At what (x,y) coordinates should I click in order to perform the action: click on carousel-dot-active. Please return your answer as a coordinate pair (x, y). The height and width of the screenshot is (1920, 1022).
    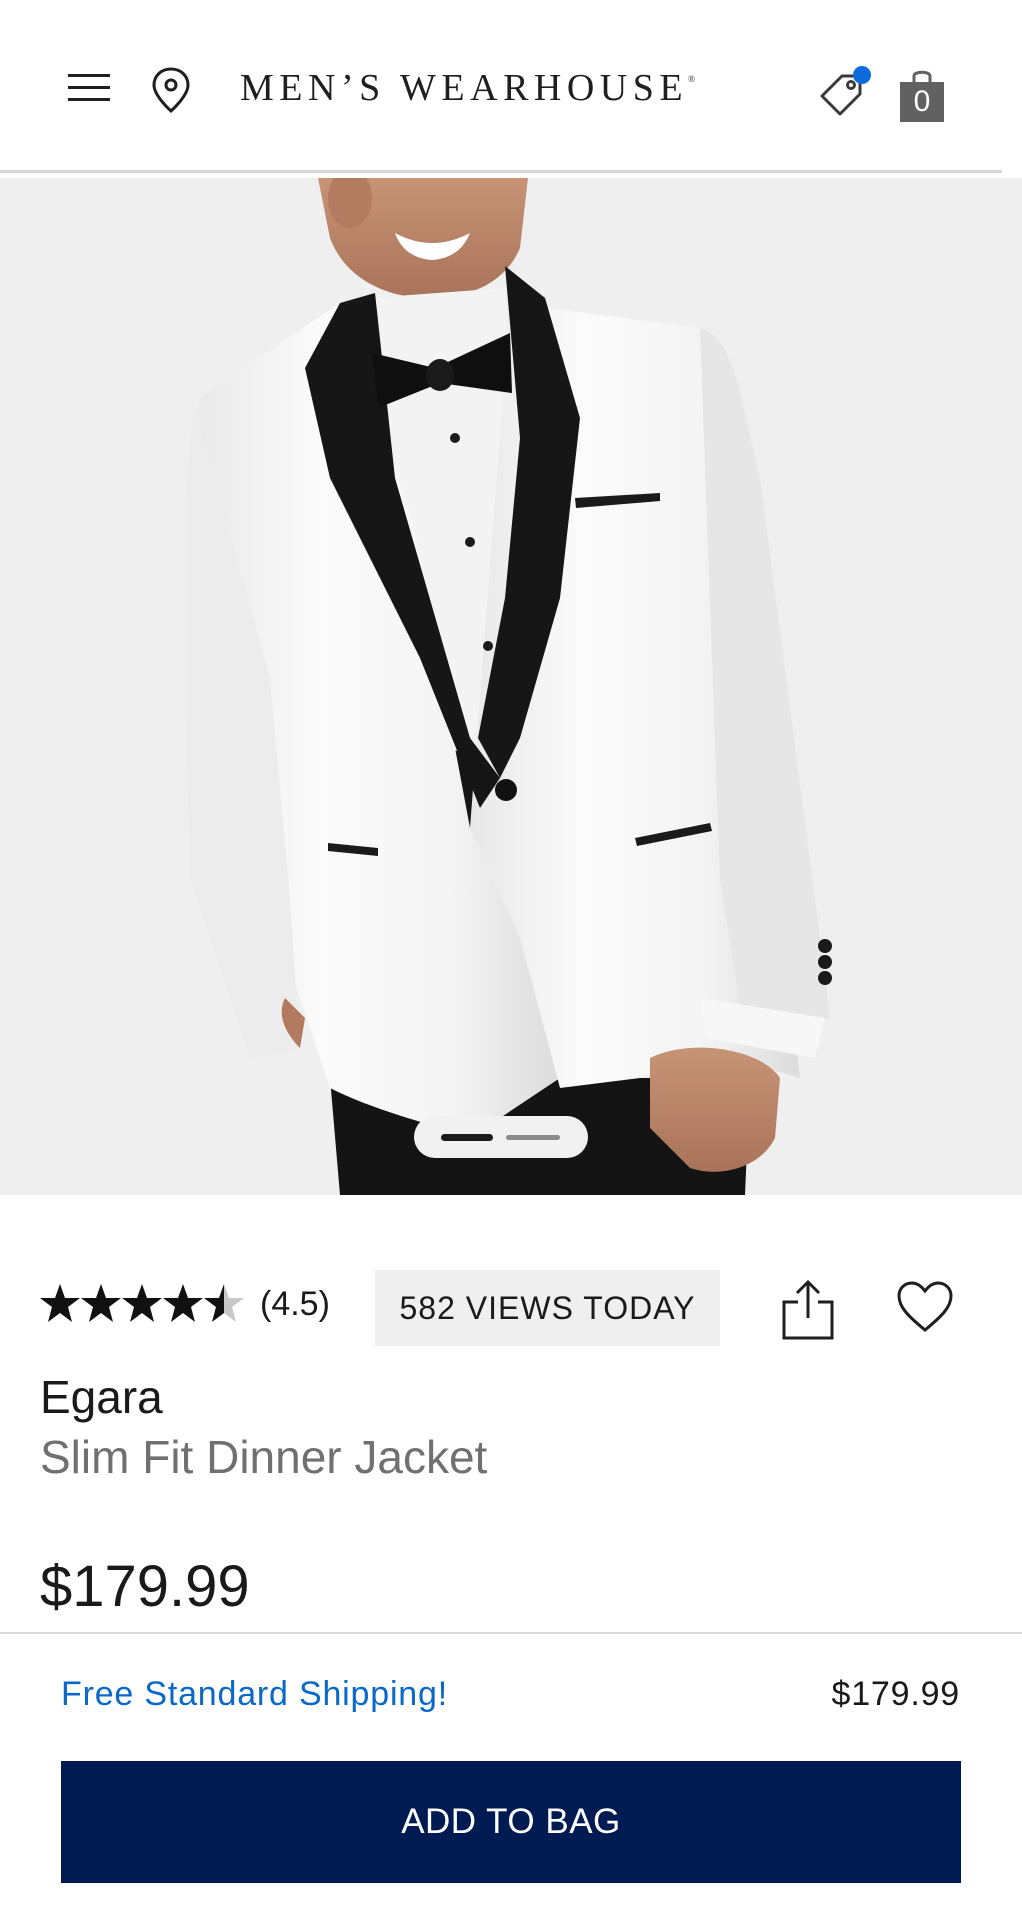
    Looking at the image, I should click on (467, 1137).